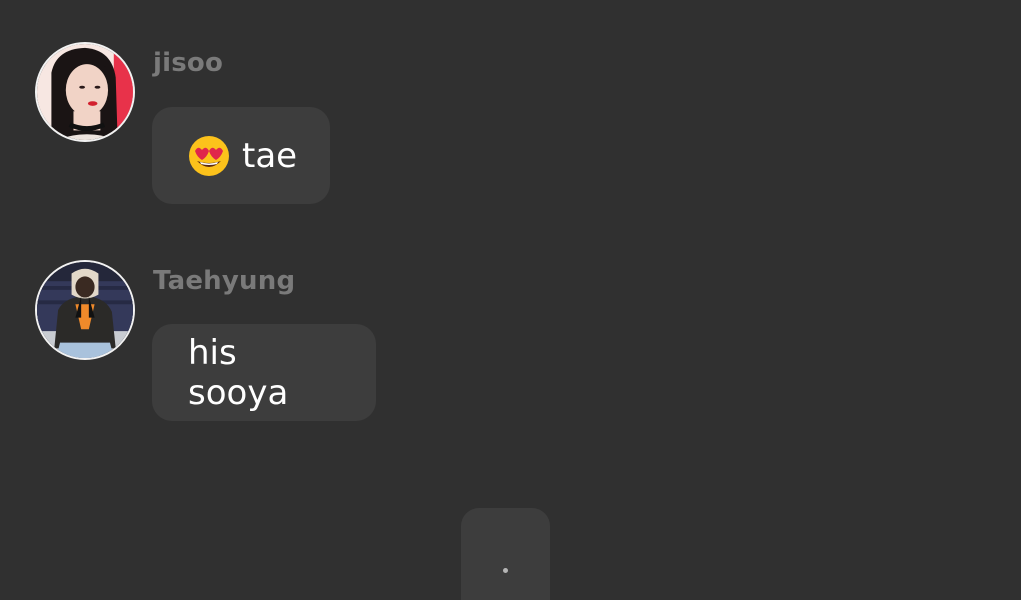 The image size is (1021, 600). What do you see at coordinates (505, 570) in the screenshot?
I see `typing-dot` at bounding box center [505, 570].